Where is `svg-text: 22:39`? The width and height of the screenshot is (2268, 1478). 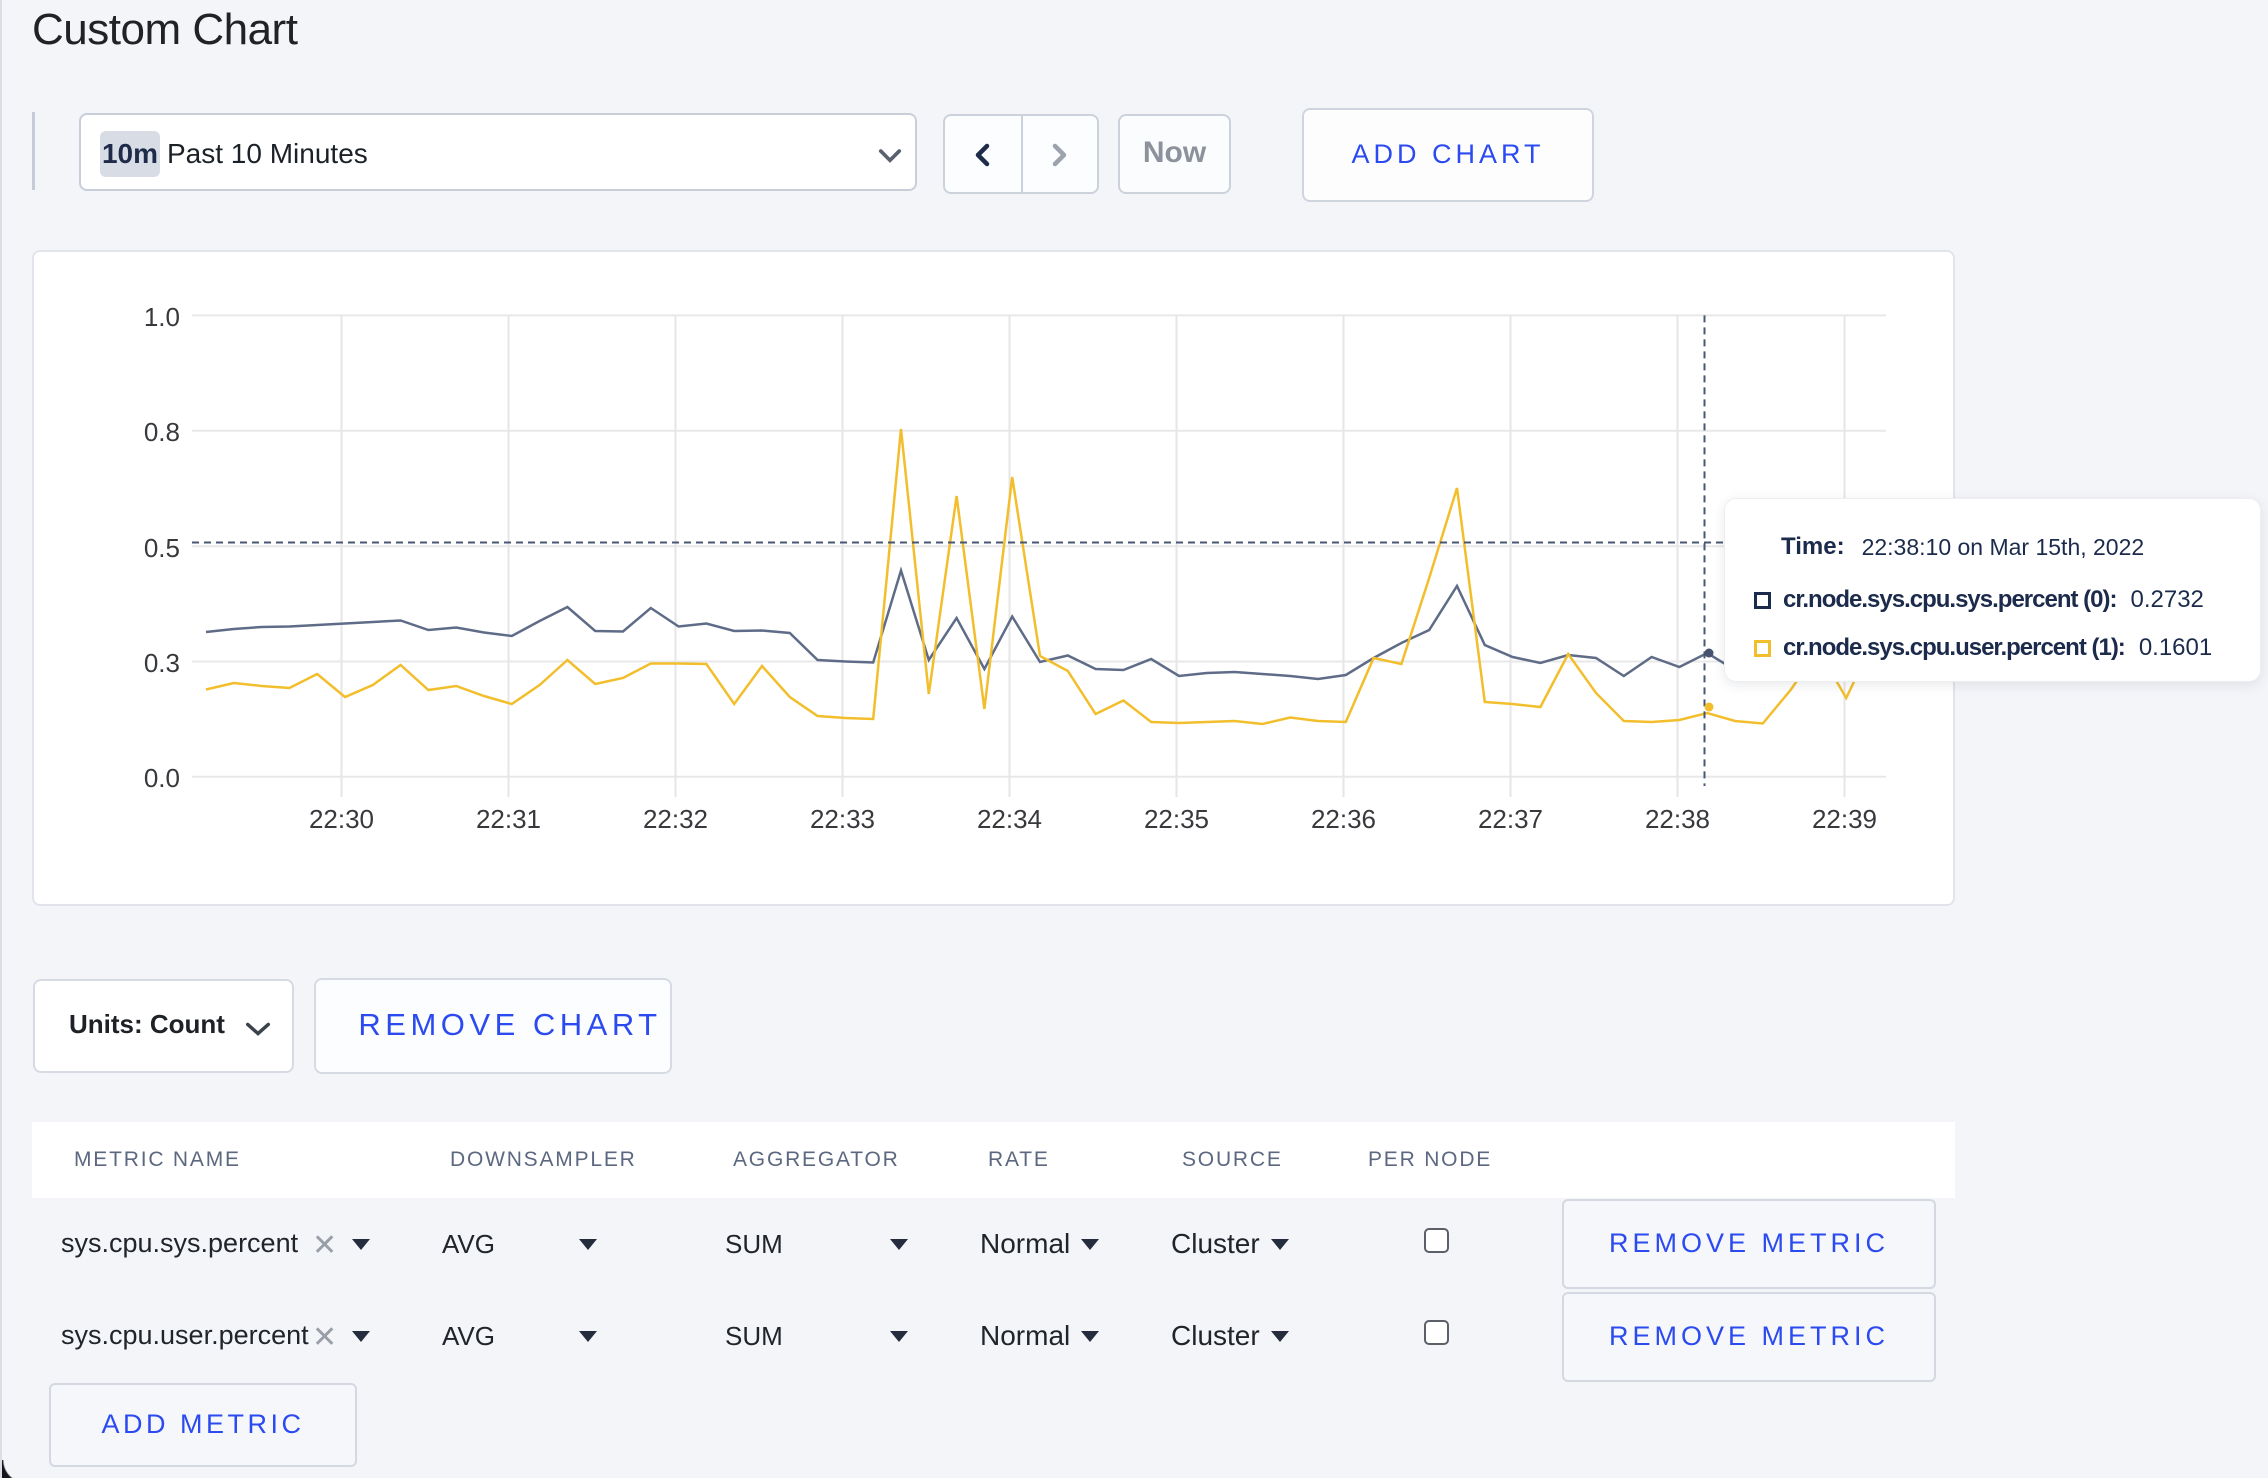
svg-text: 22:39 is located at coordinates (1844, 819).